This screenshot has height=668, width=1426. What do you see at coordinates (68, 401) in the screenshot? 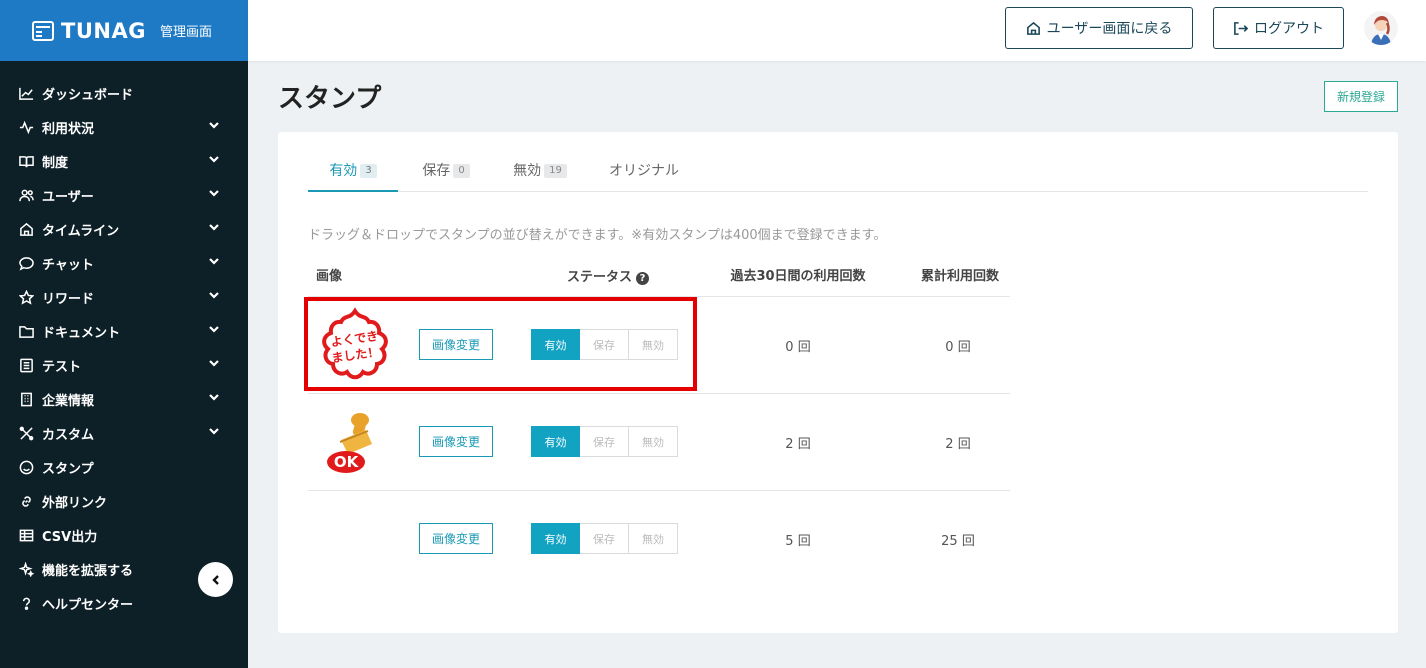
I see `sidebar-item-label: 企業情報` at bounding box center [68, 401].